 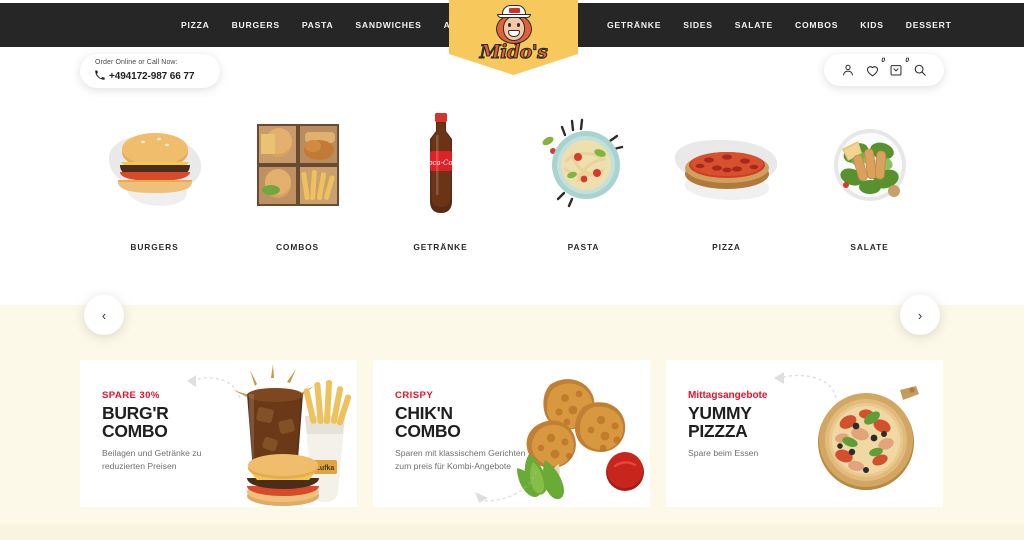 I want to click on category-label: COMBOS, so click(x=297, y=247).